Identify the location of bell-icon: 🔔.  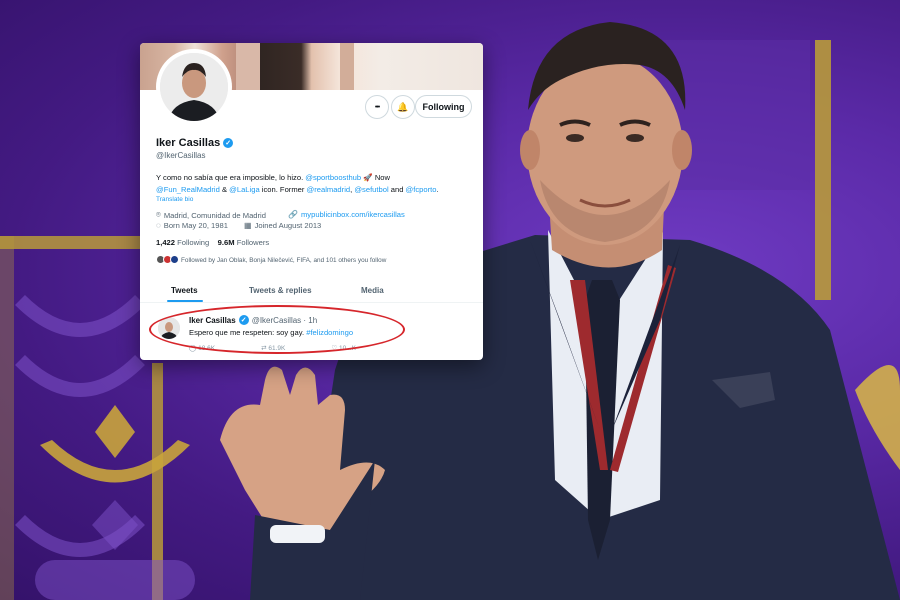
(403, 106).